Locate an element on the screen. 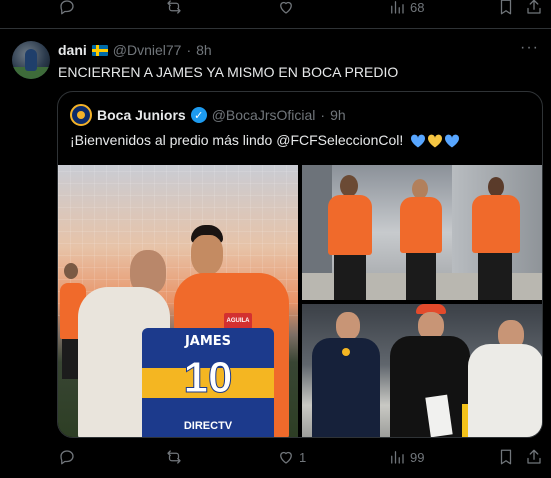 This screenshot has width=551, height=478. quoted-tweet-header: Boca Juniors ✓ @BocaJrsOficial · 9h is located at coordinates (208, 115).